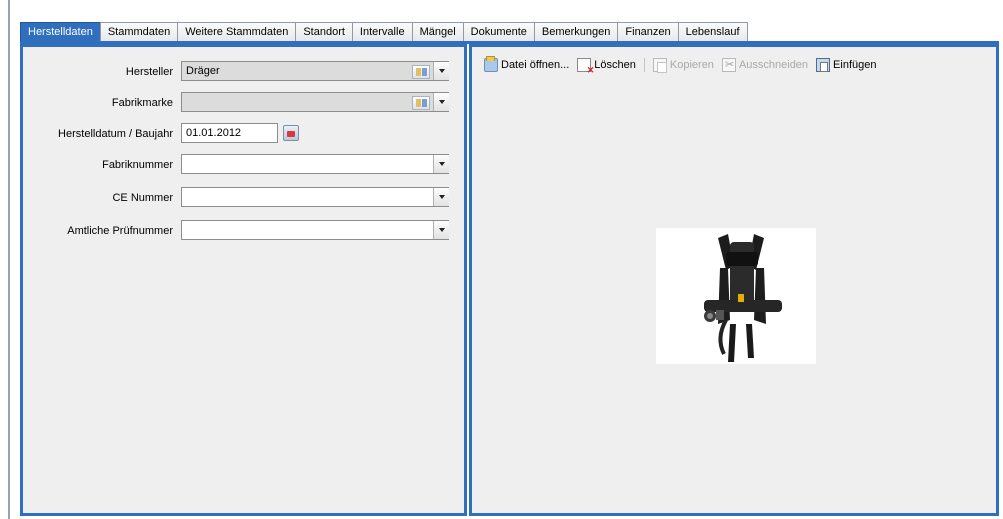  I want to click on paste-label: Einfügen, so click(855, 65).